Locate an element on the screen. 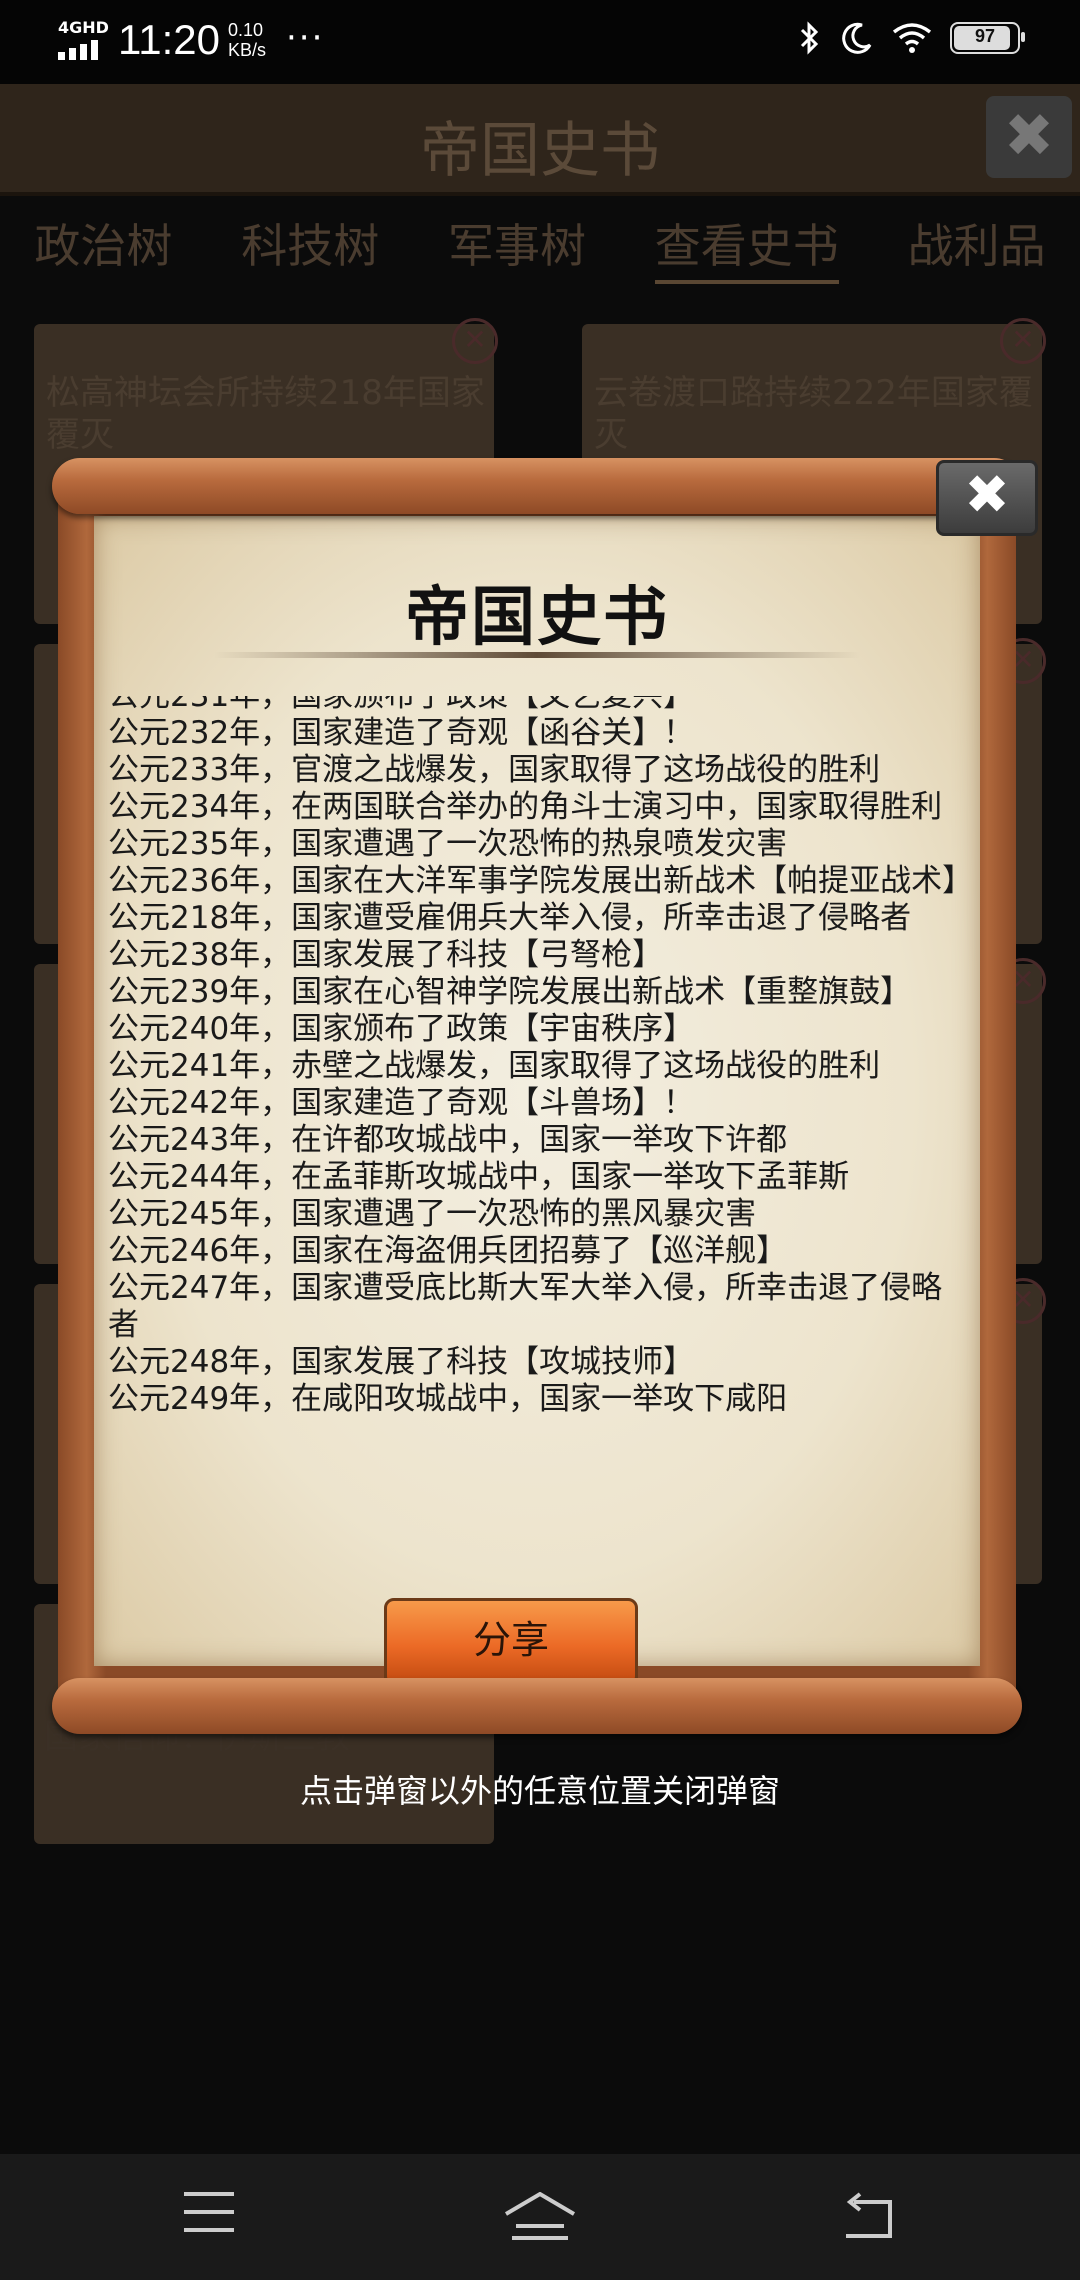 This screenshot has width=1080, height=2280. tab-technology: 科技树 is located at coordinates (310, 246).